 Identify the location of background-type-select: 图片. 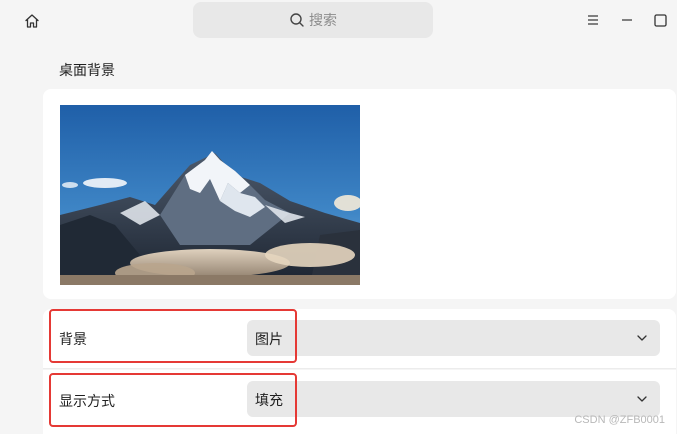
(453, 338).